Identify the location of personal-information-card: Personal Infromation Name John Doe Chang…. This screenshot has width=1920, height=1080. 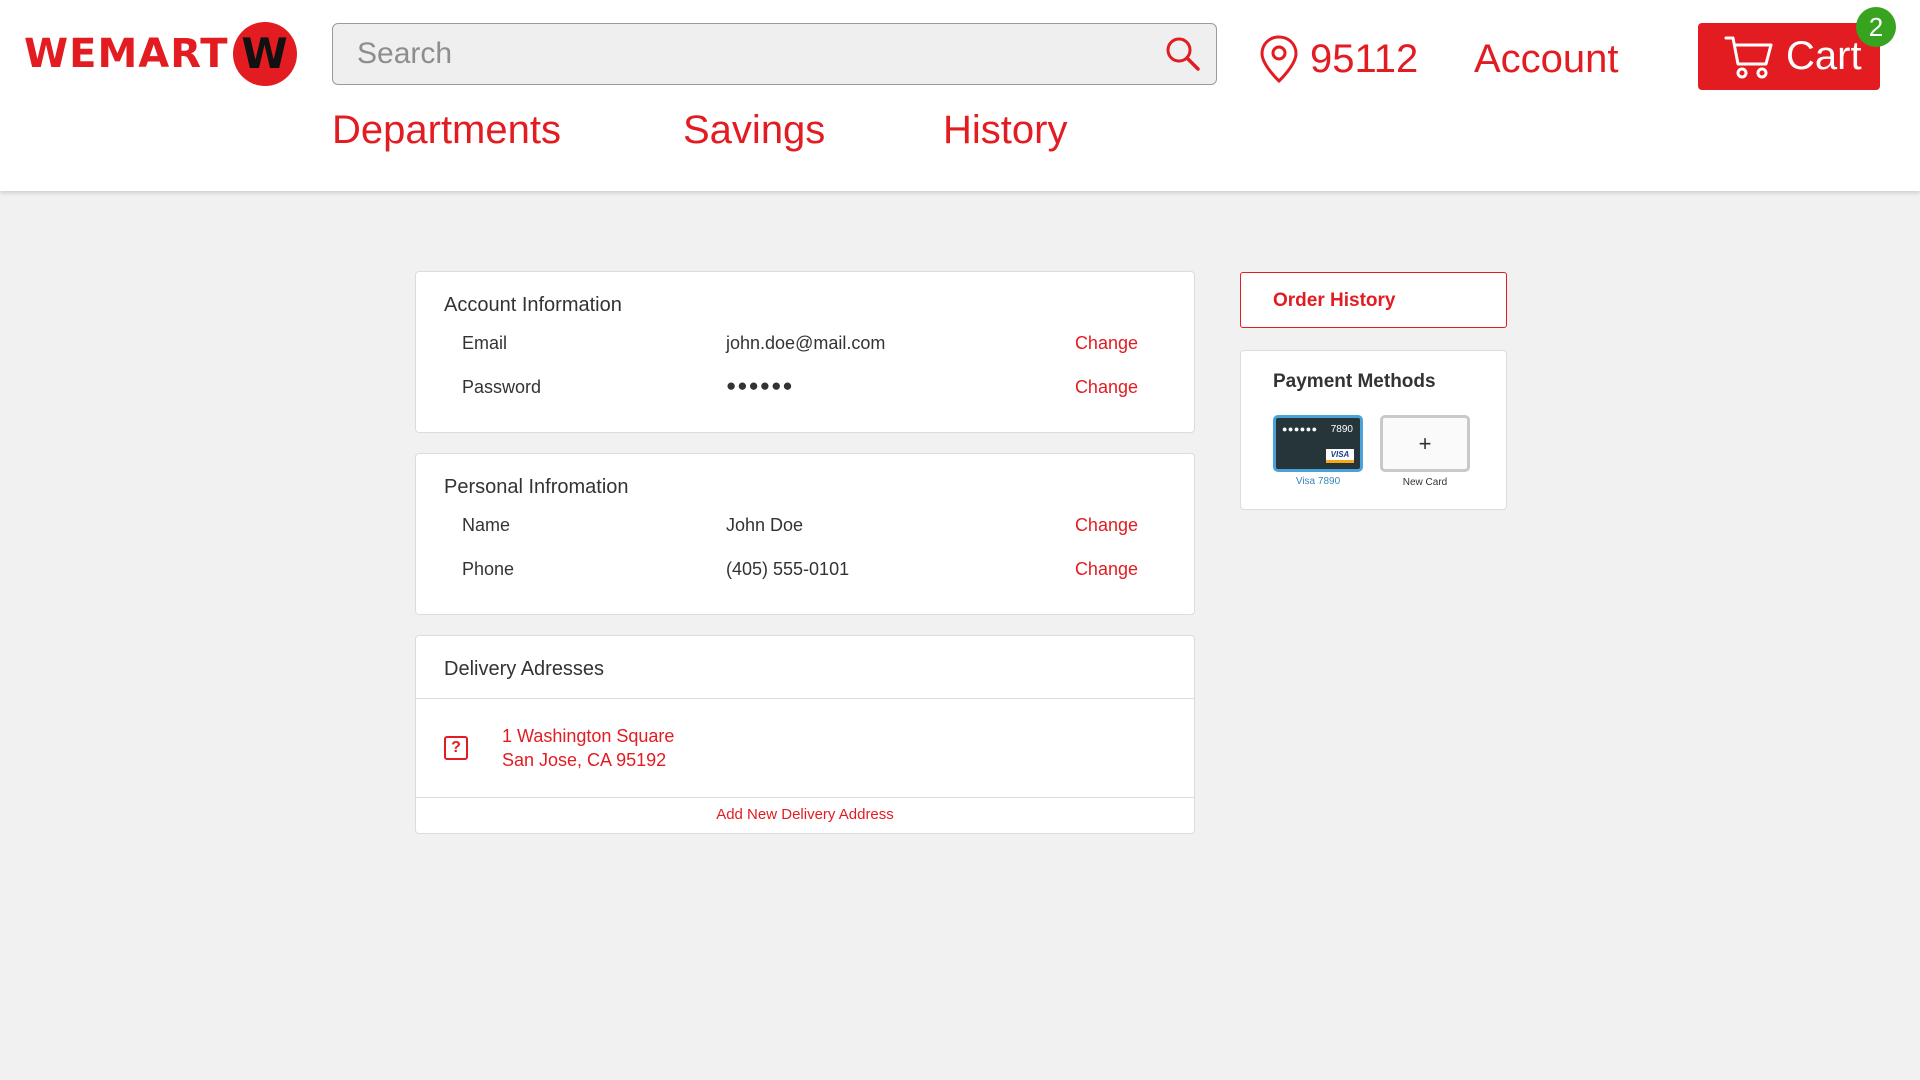
(805, 534).